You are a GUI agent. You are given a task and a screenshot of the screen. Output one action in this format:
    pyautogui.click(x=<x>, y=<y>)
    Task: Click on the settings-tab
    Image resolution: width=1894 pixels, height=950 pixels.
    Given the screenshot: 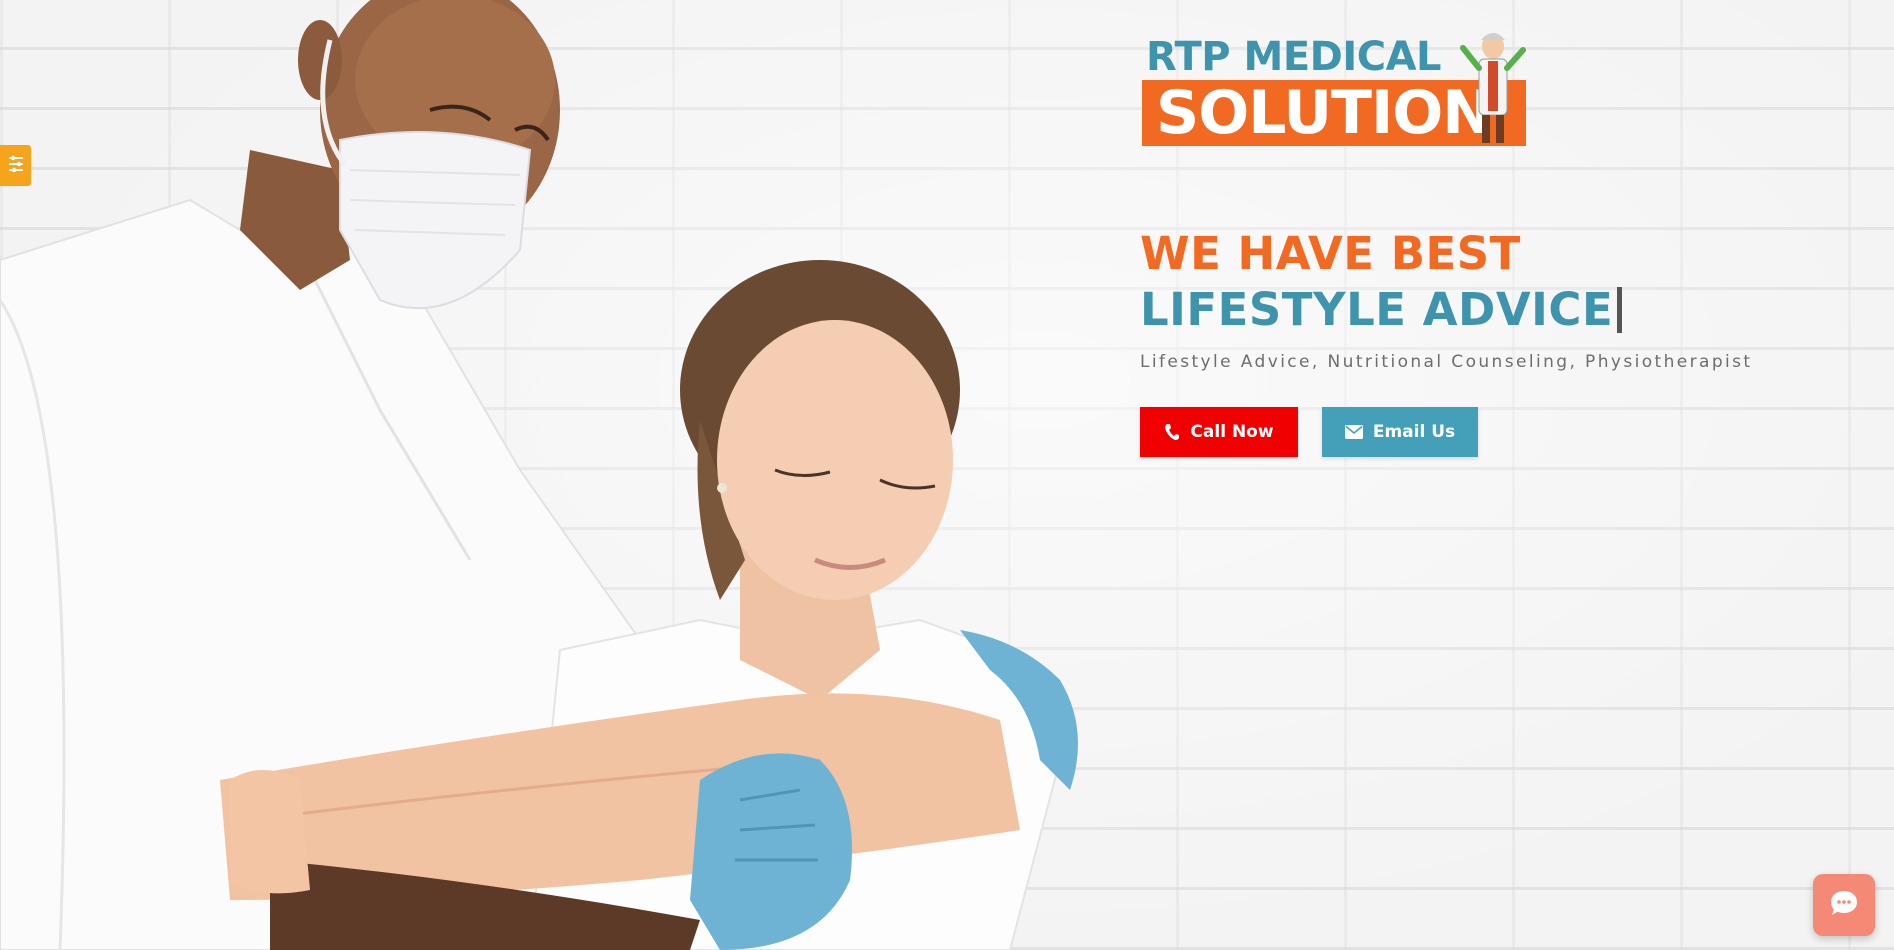 What is the action you would take?
    pyautogui.click(x=15, y=165)
    